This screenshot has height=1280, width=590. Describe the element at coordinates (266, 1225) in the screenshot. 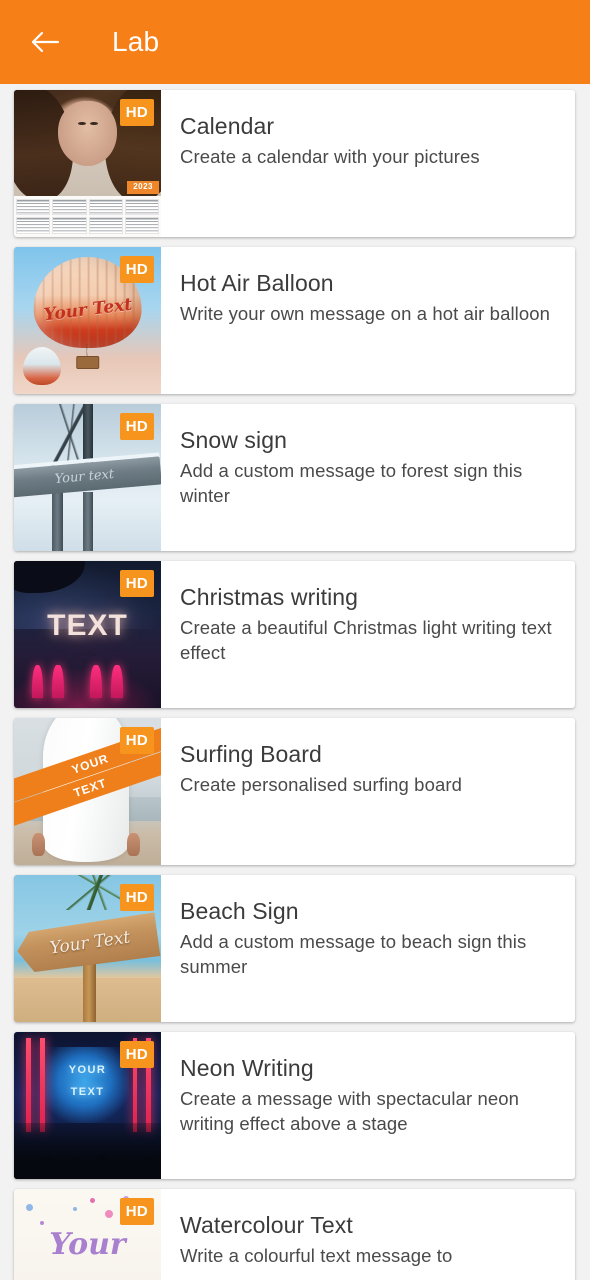

I see `list-item-title: Watercolour Text` at that location.